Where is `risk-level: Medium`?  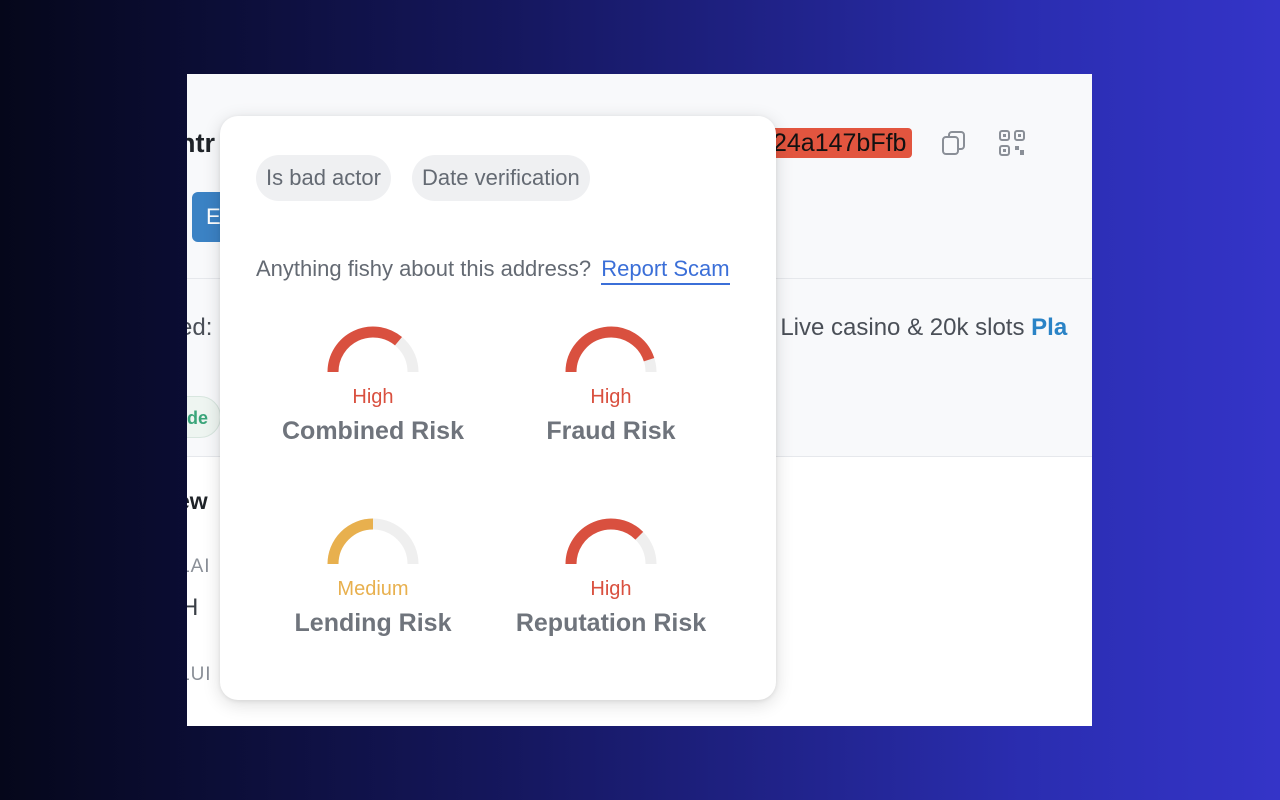
risk-level: Medium is located at coordinates (373, 589).